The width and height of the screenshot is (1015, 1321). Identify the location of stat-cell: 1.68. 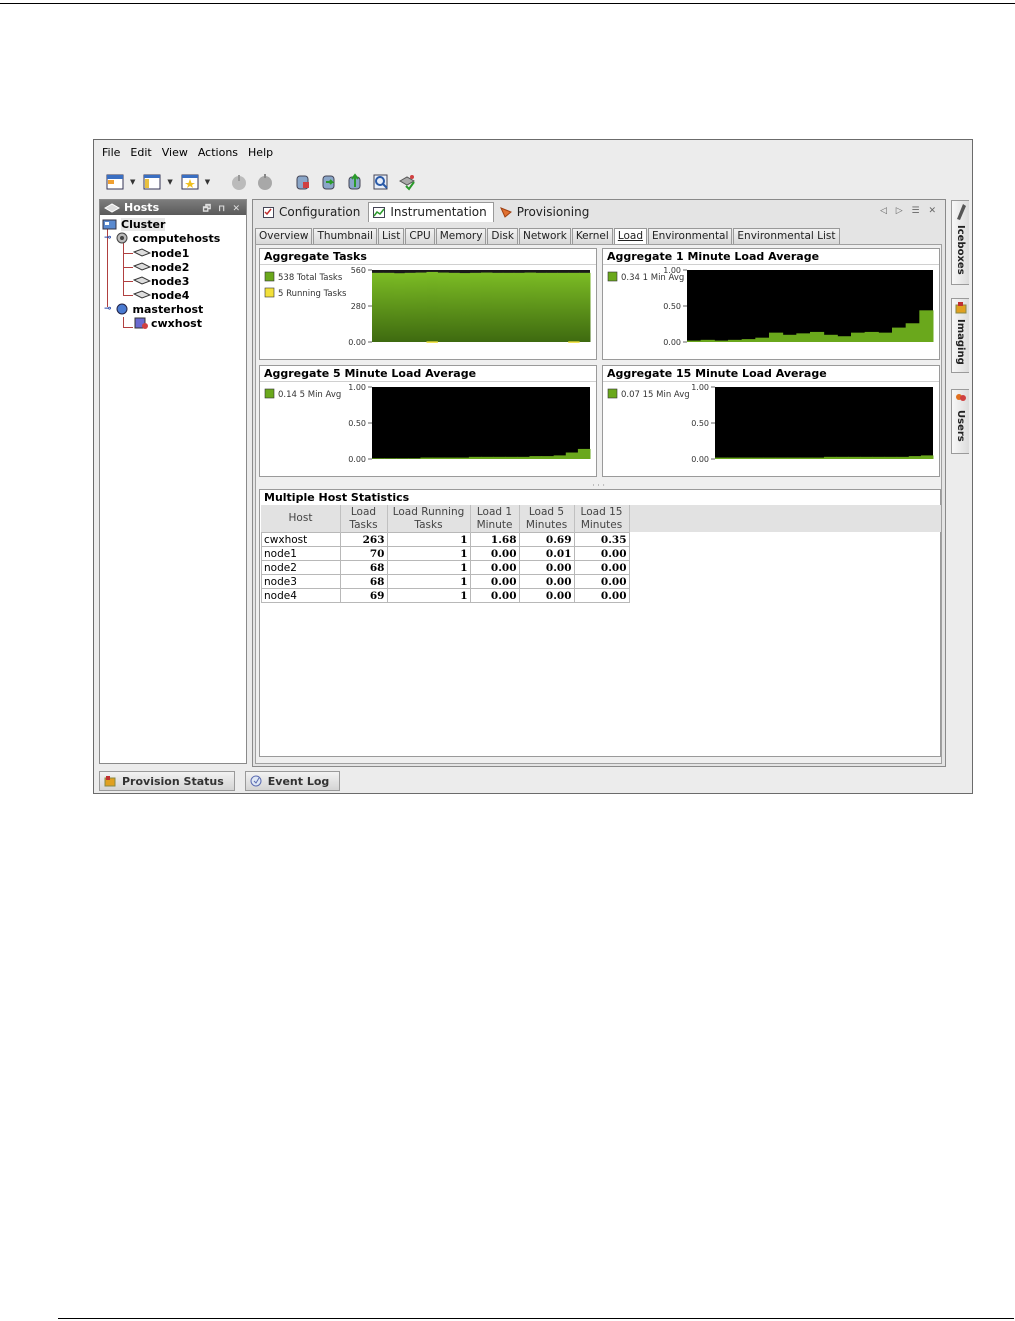
(494, 539).